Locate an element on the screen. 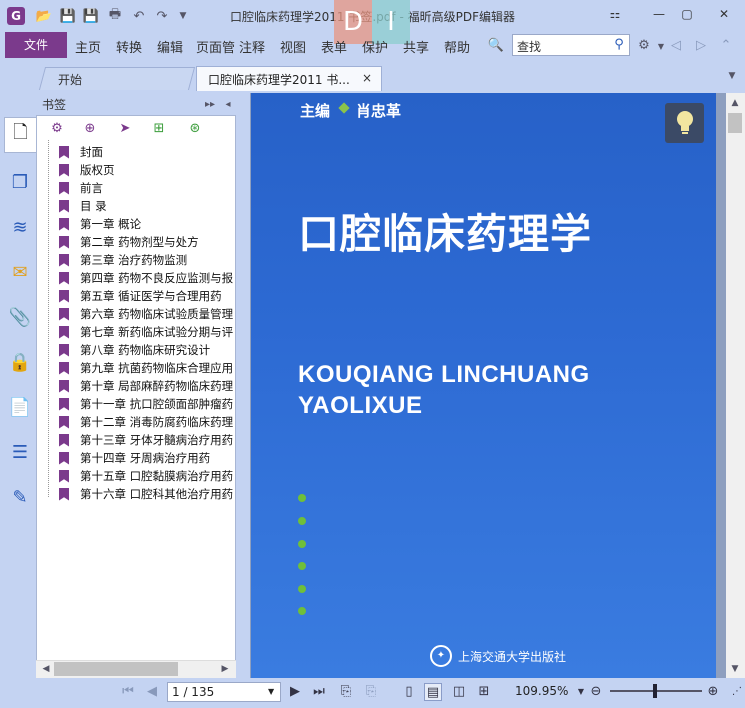  bookmark-move-icon: ➤ is located at coordinates (125, 129).